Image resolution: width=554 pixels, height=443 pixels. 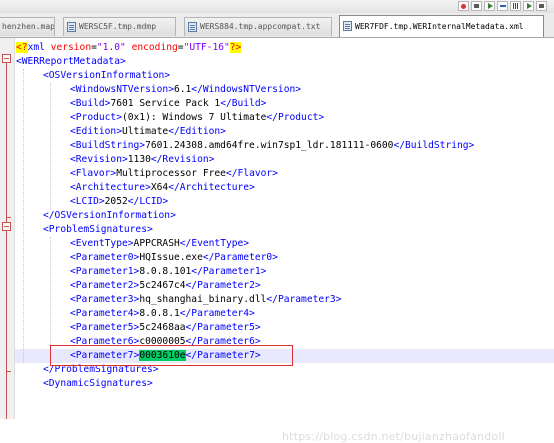 I want to click on token-tag: <Parameter1>, so click(x=105, y=271).